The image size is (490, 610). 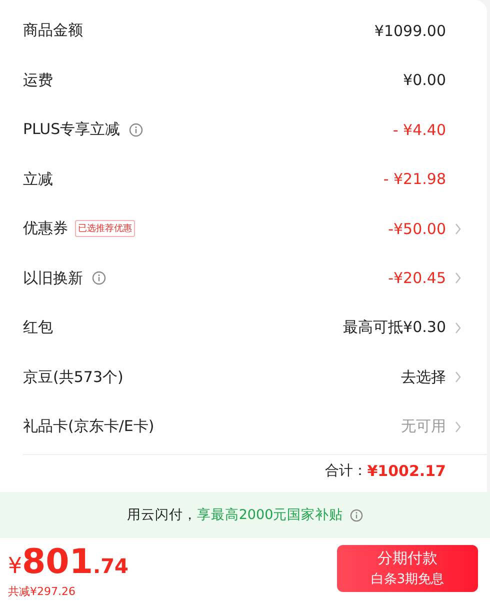 I want to click on total-value: ¥1002.17, so click(x=406, y=471).